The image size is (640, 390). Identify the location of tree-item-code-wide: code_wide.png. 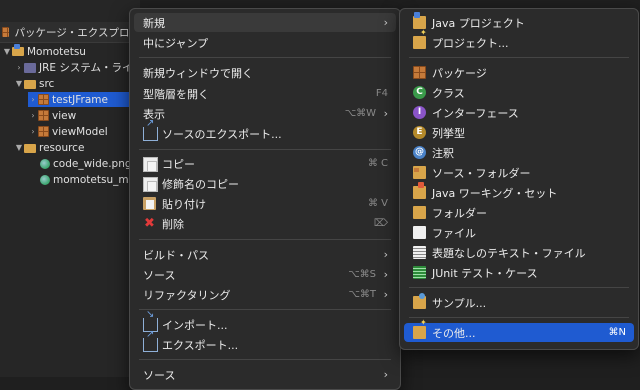
(86, 163).